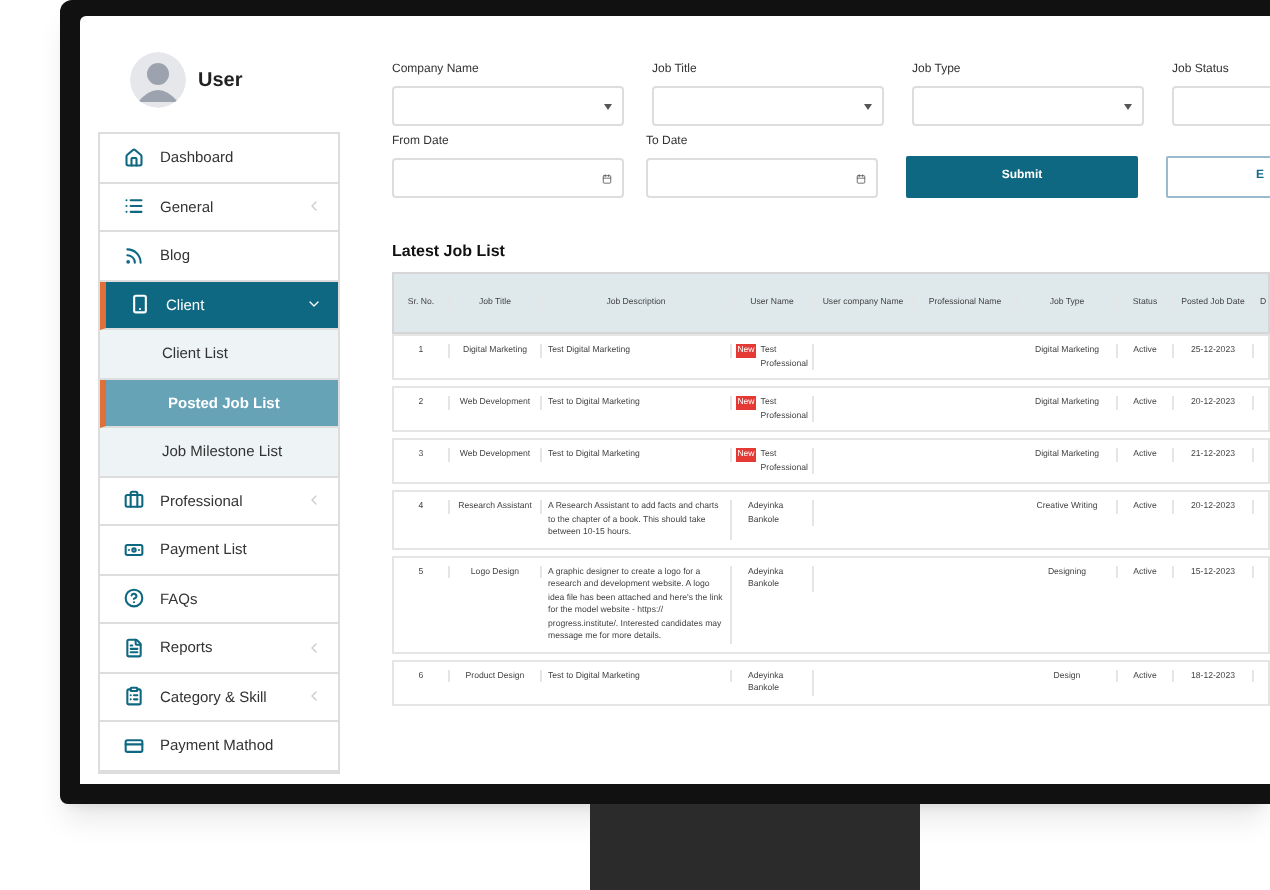  What do you see at coordinates (140, 304) in the screenshot?
I see `phone-icon` at bounding box center [140, 304].